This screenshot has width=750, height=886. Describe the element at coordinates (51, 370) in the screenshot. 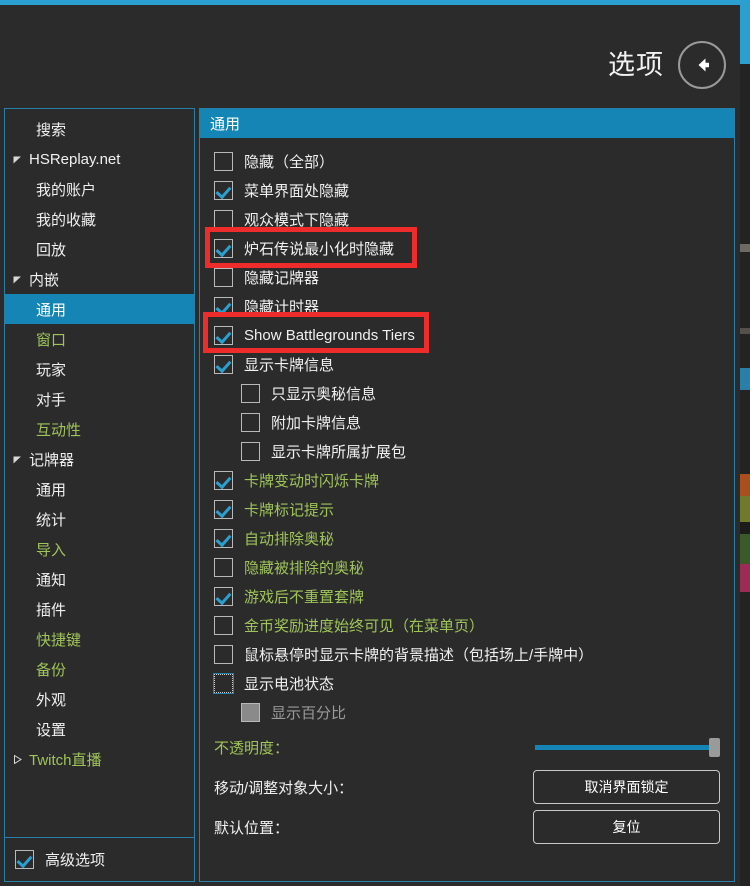

I see `sidebar-item-label: 玩家` at that location.